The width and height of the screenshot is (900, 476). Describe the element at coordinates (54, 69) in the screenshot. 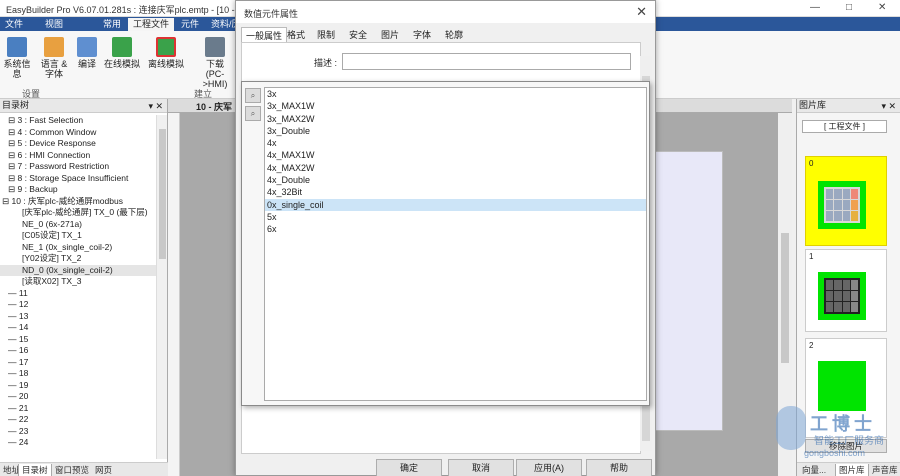

I see `language-font-label: 语言 & 字体` at that location.